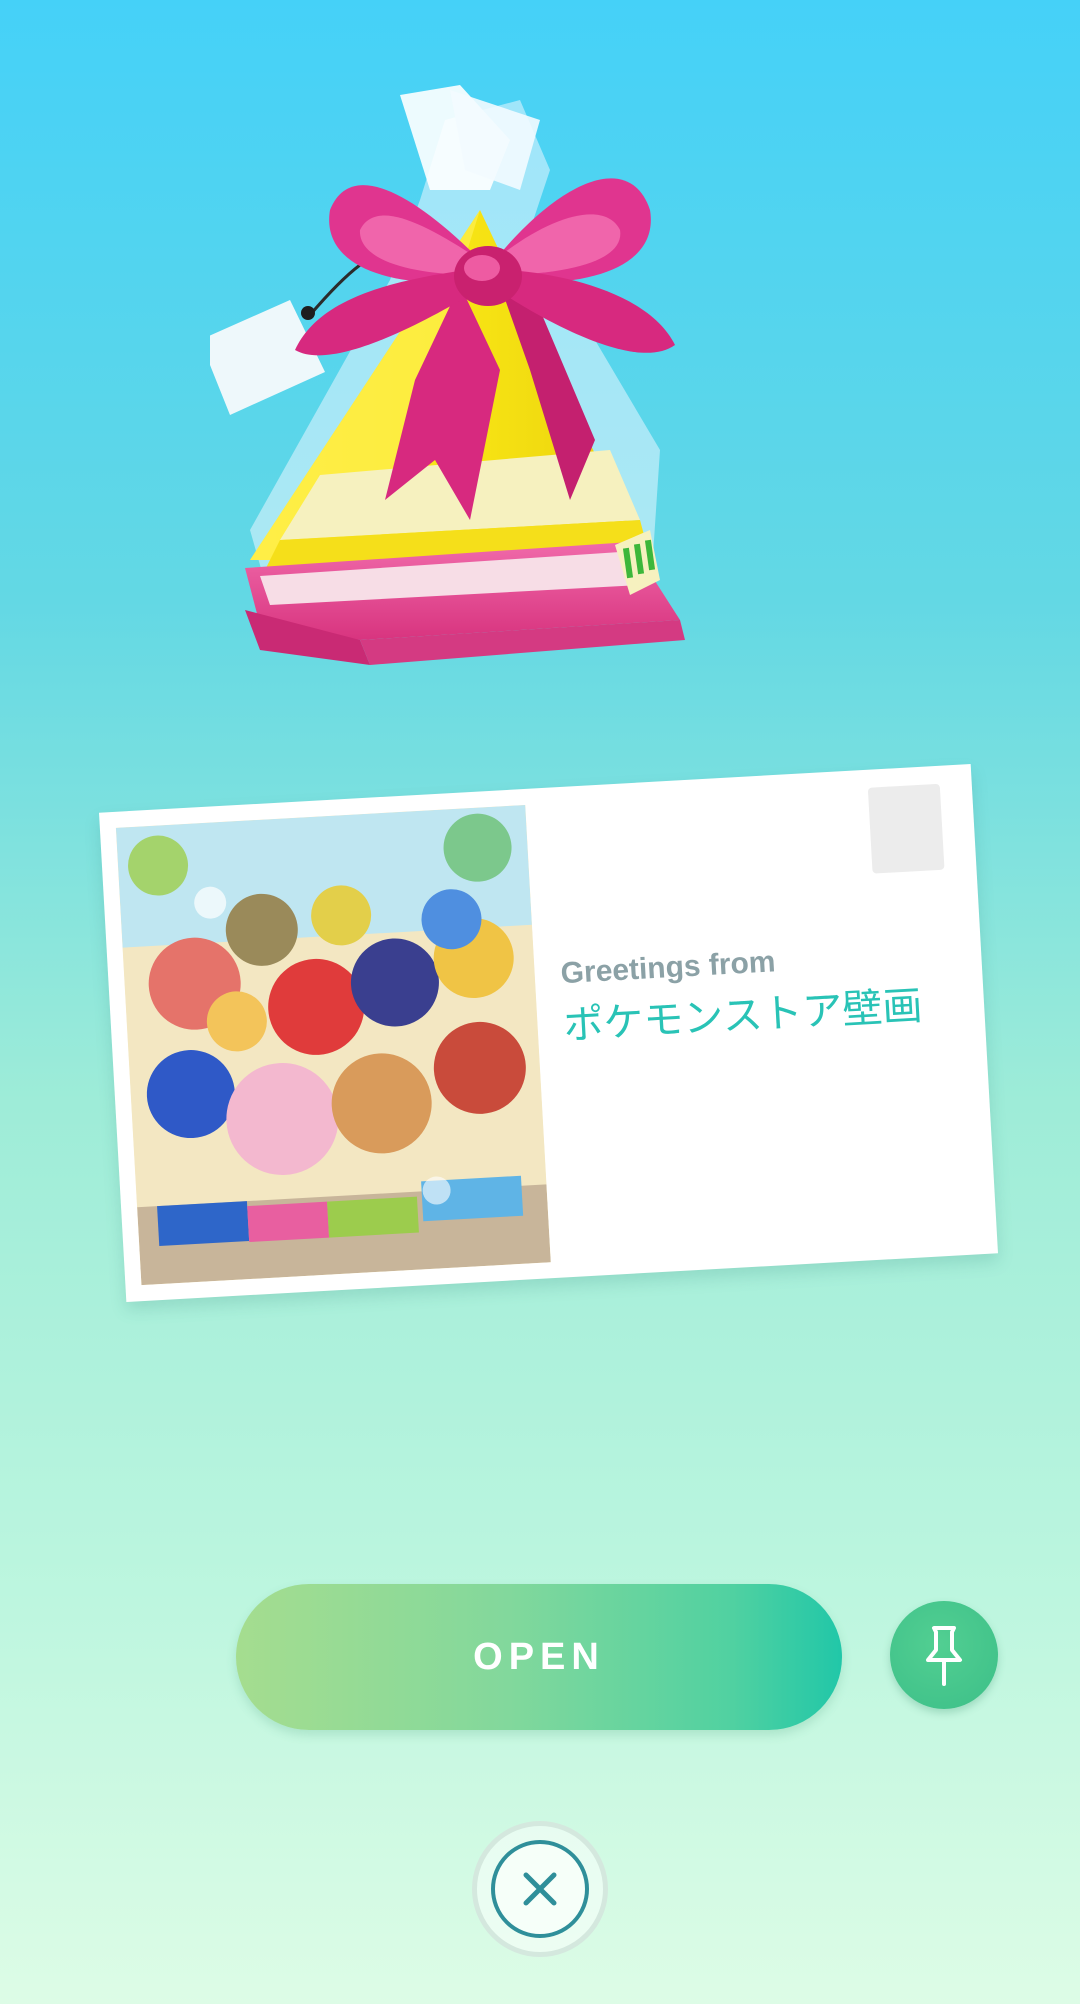  What do you see at coordinates (906, 828) in the screenshot?
I see `postcard-stamp` at bounding box center [906, 828].